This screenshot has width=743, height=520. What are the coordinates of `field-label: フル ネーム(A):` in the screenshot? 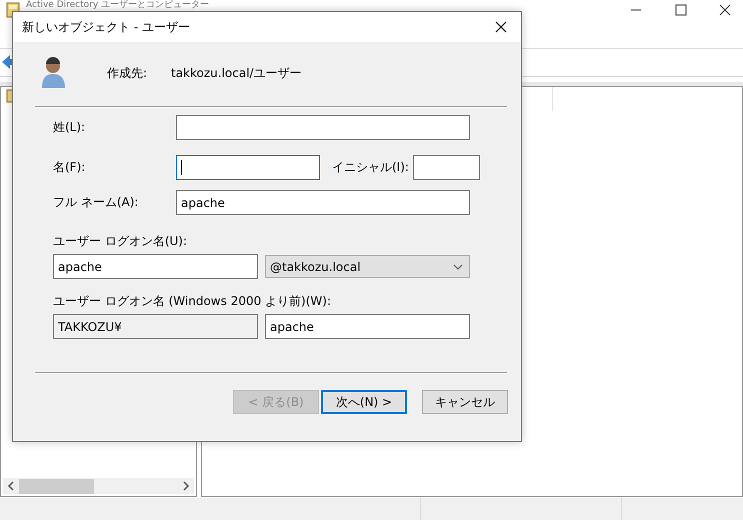 It's located at (96, 202).